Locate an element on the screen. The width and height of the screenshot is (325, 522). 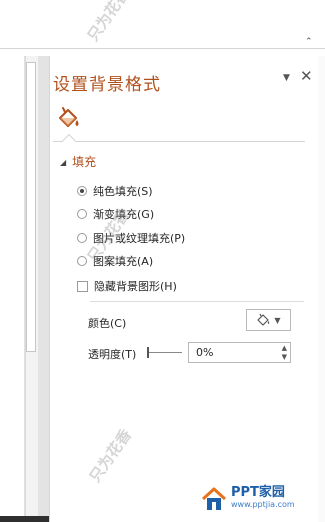
hide-background-graphics-checkbox: 隐藏背景图形(H) is located at coordinates (127, 286).